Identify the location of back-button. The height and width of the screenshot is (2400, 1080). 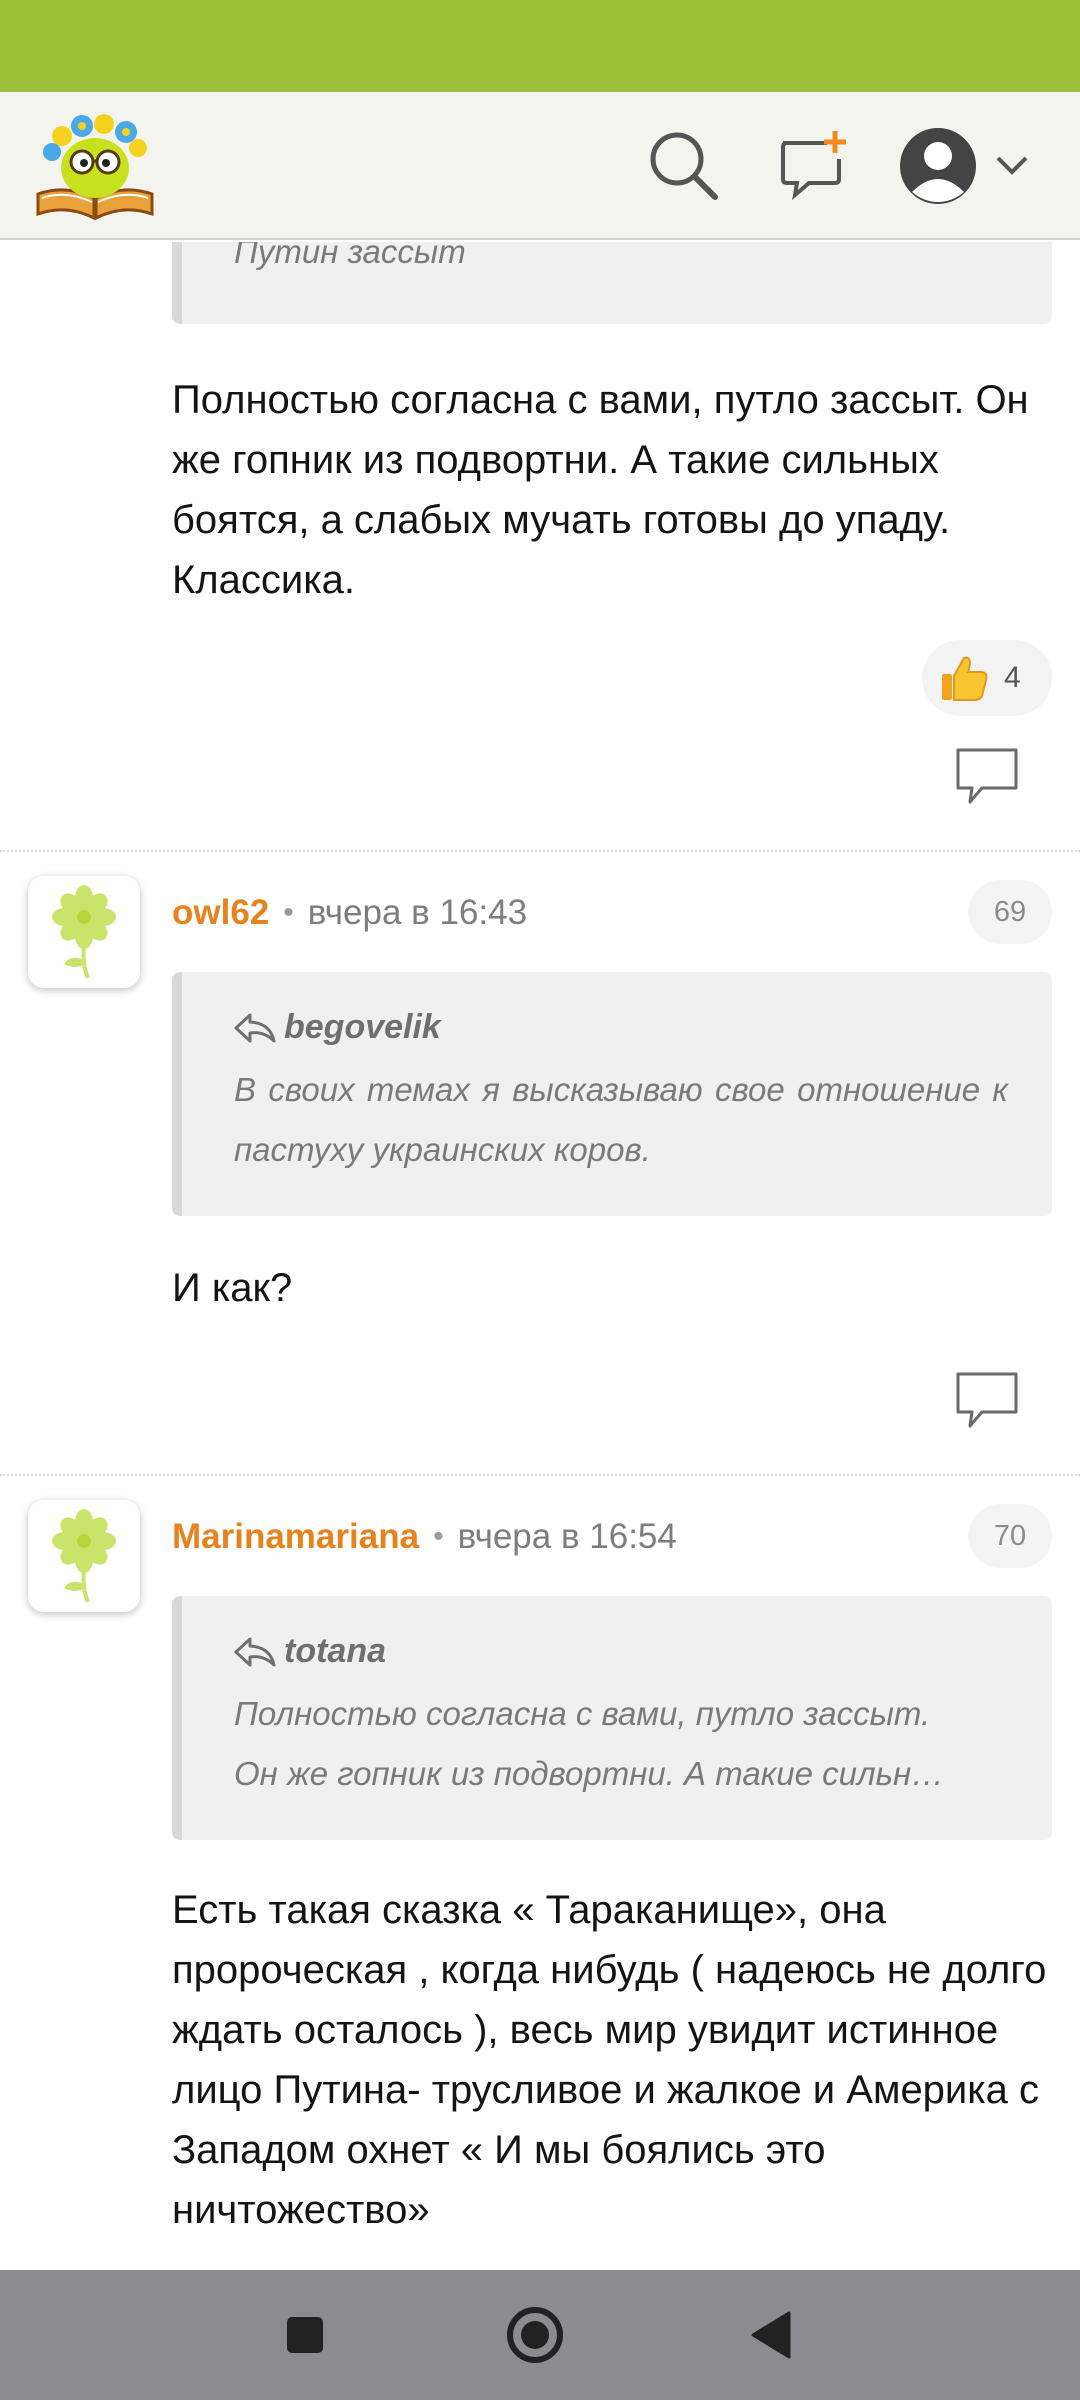
(771, 2335).